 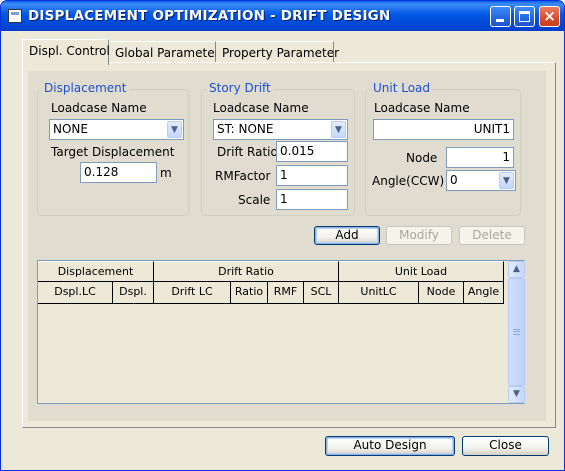 What do you see at coordinates (441, 293) in the screenshot?
I see `table-column-header: Node` at bounding box center [441, 293].